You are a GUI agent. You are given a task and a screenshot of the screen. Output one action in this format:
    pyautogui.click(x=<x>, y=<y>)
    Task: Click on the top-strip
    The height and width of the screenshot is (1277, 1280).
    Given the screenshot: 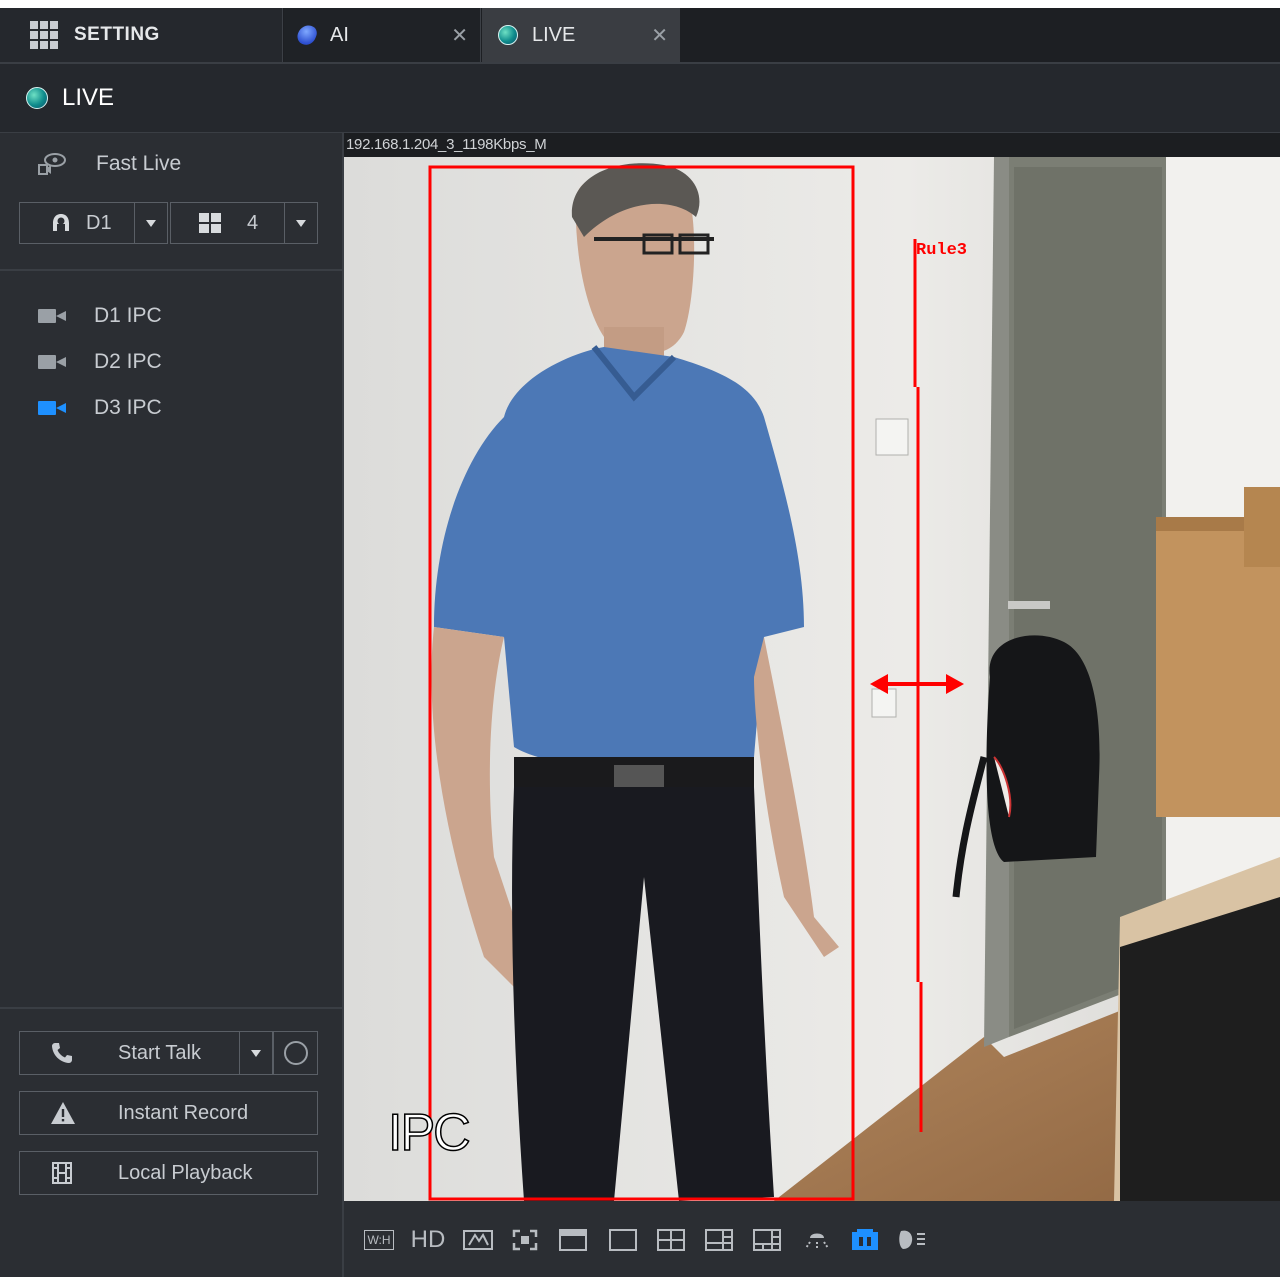 What is the action you would take?
    pyautogui.click(x=640, y=4)
    